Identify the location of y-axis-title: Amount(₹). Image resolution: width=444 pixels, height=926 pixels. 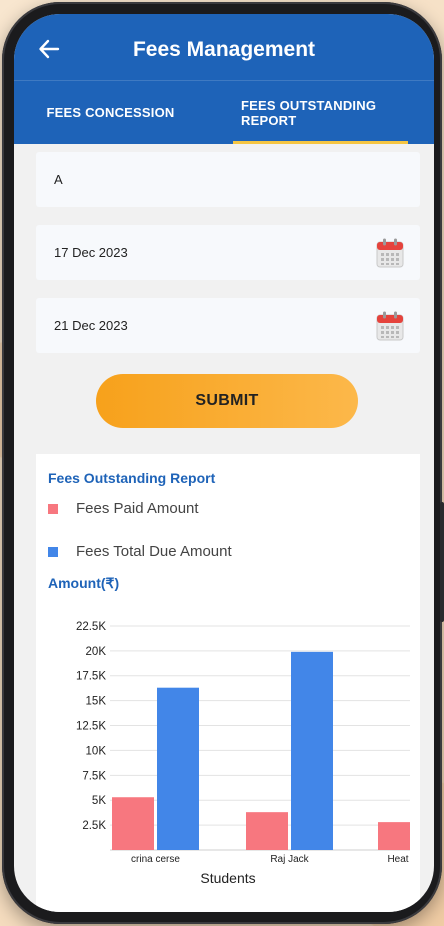
(84, 583).